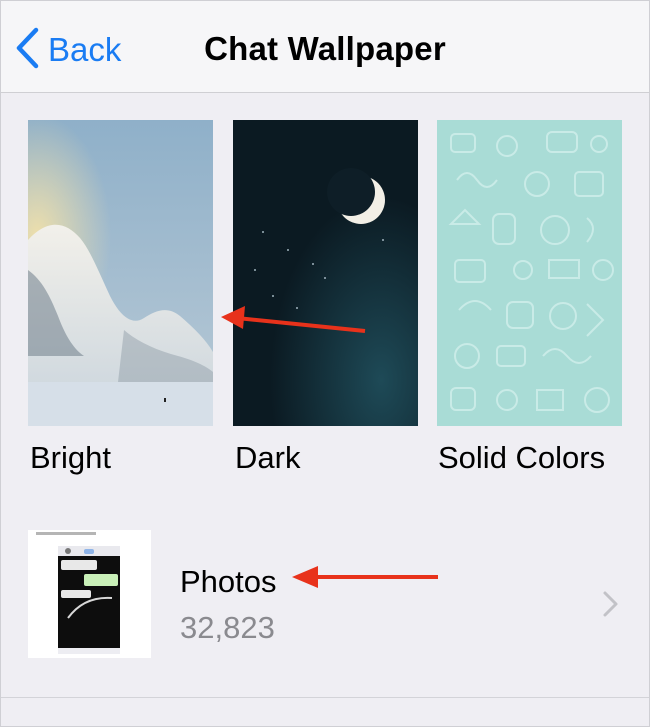  I want to click on page-title: Chat Wallpaper, so click(325, 48).